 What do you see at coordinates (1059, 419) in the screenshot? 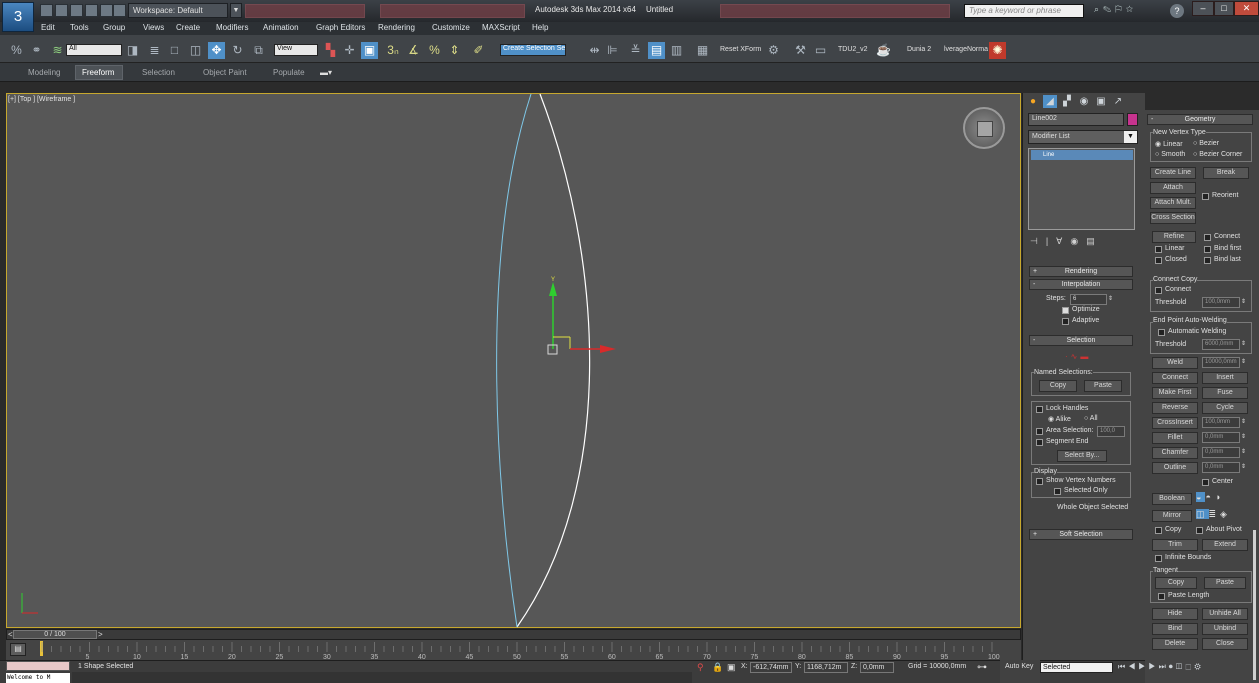
I see `alike-radio: ◉ Alike` at bounding box center [1059, 419].